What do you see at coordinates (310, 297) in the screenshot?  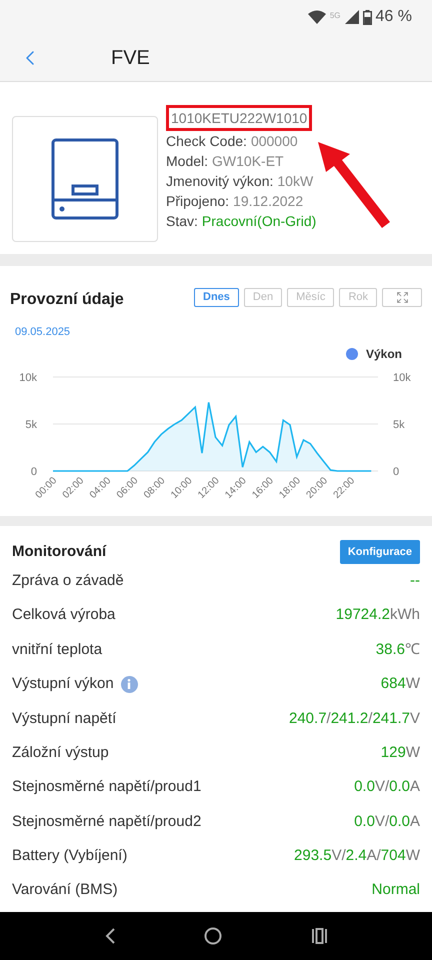 I see `period-tab: Měsíc` at bounding box center [310, 297].